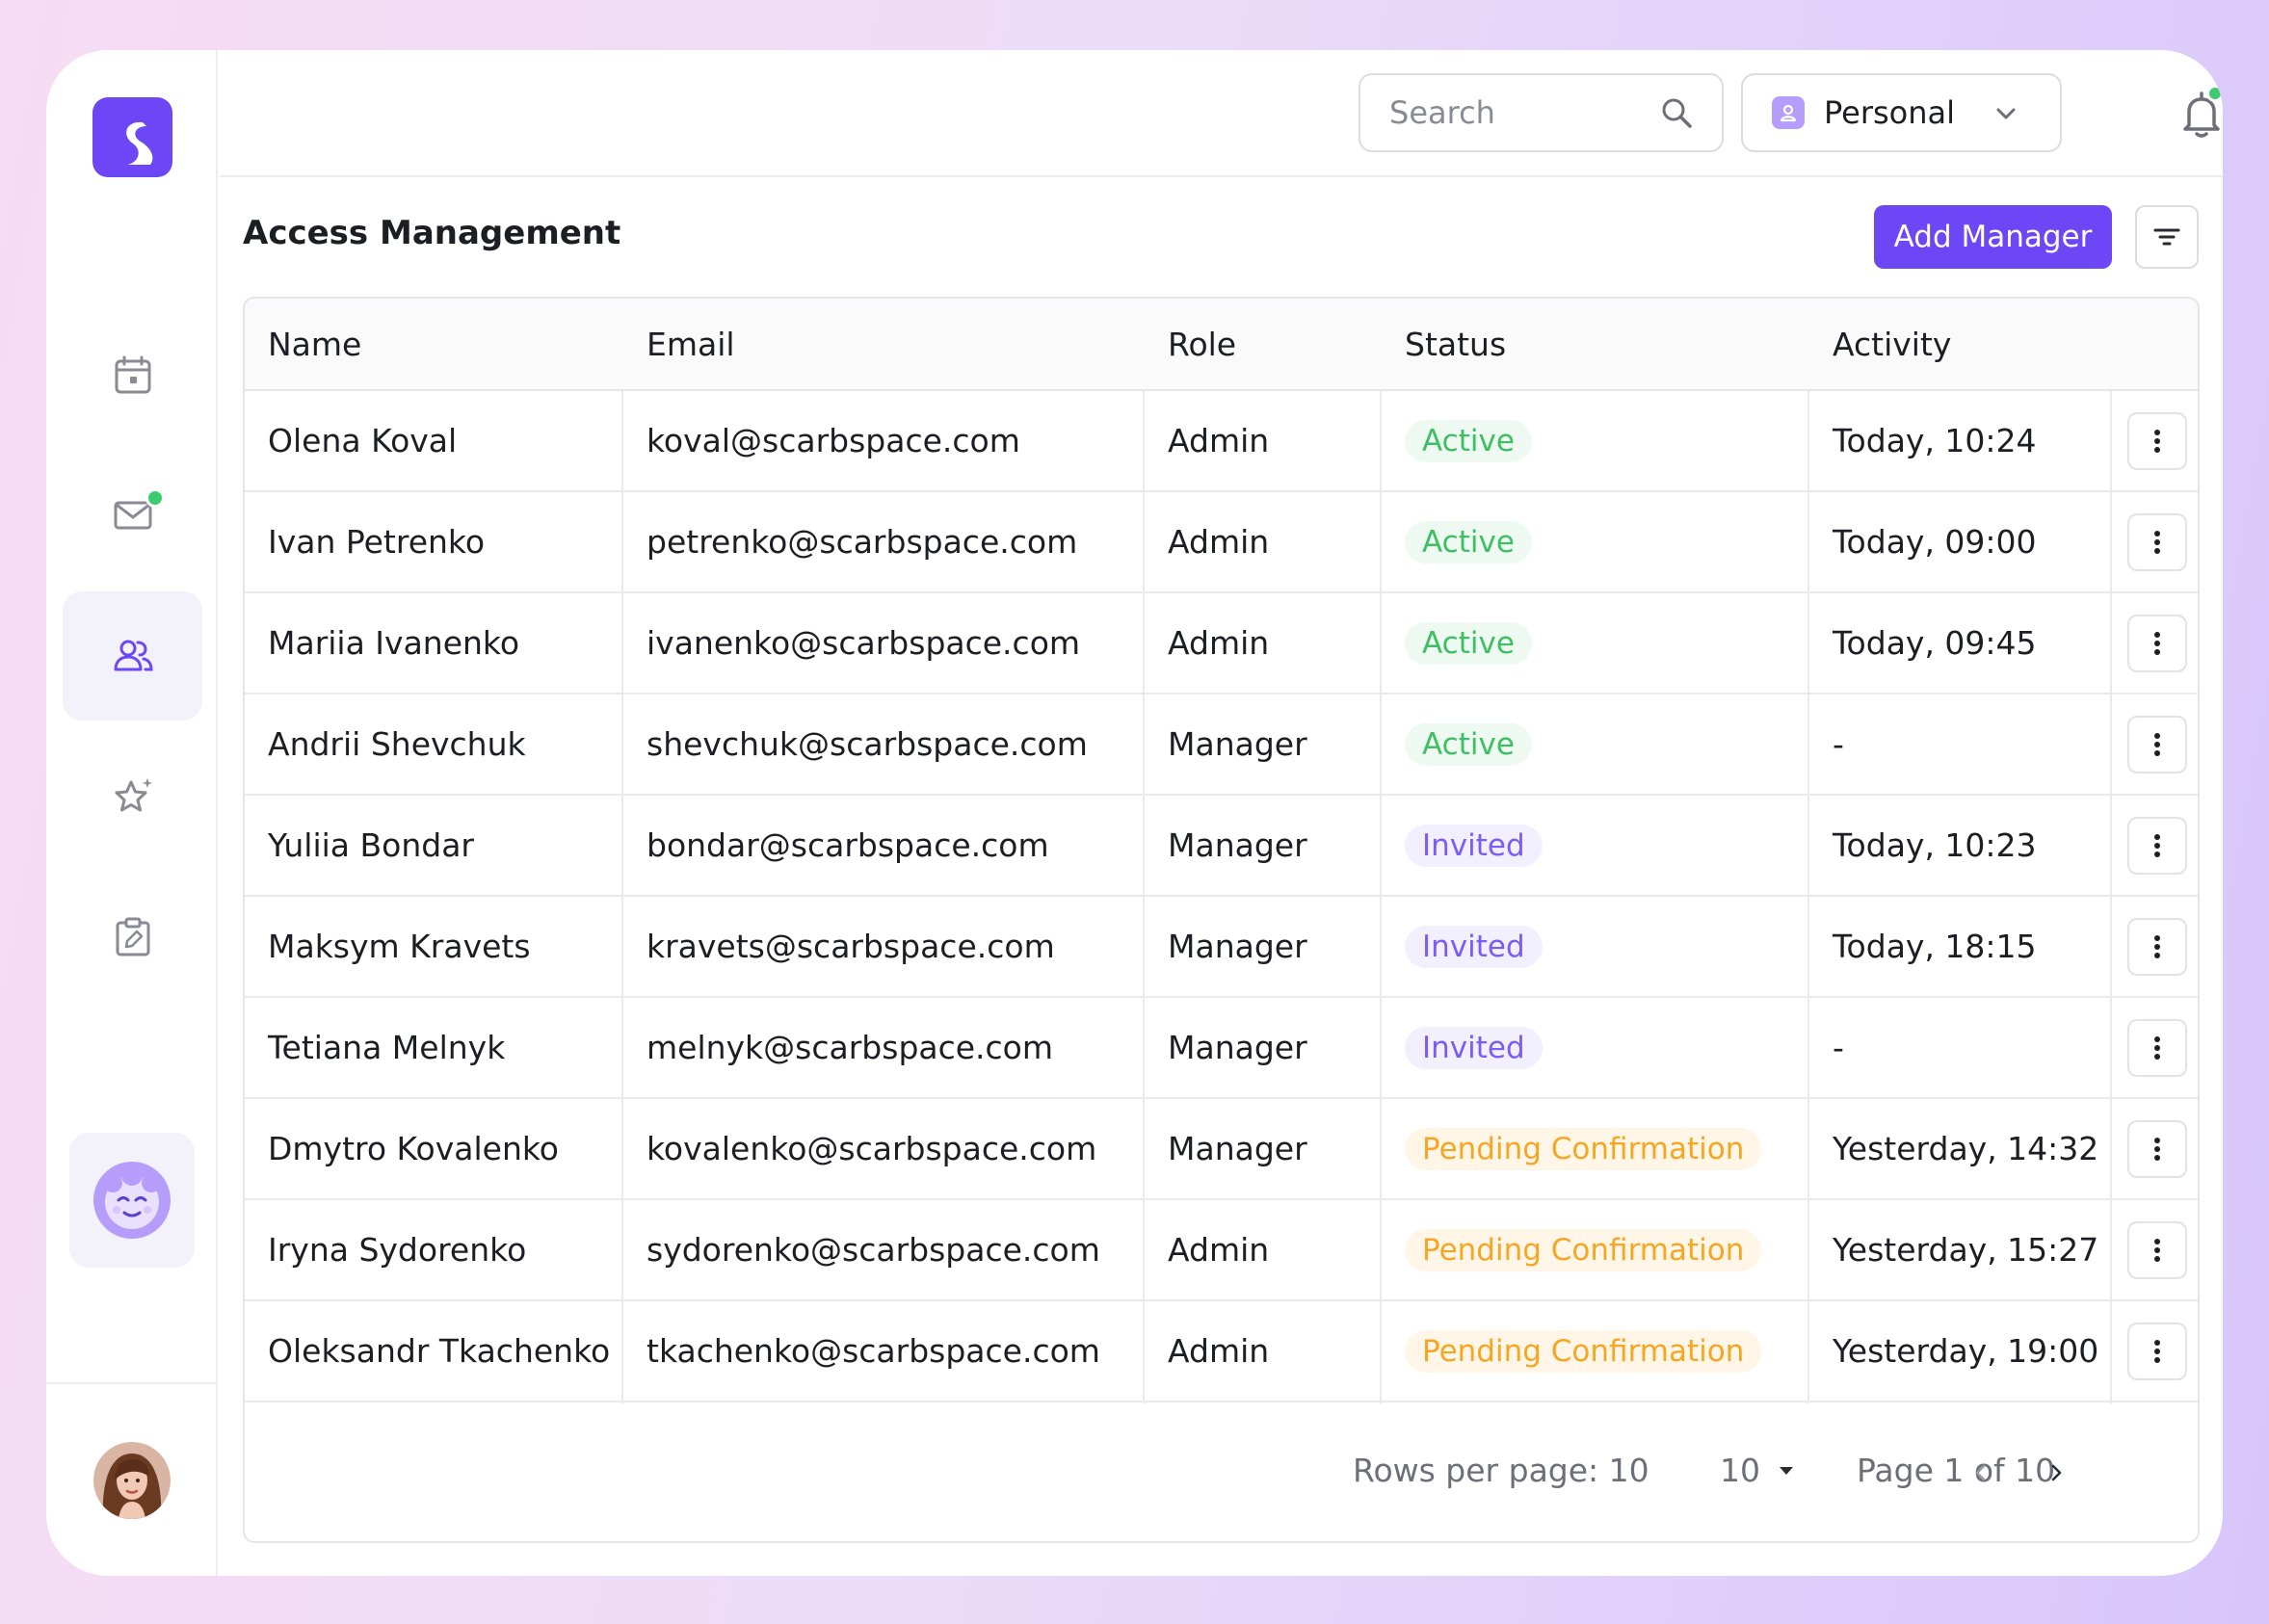 The width and height of the screenshot is (2269, 1624). What do you see at coordinates (363, 440) in the screenshot?
I see `cell-name: Olena Koval` at bounding box center [363, 440].